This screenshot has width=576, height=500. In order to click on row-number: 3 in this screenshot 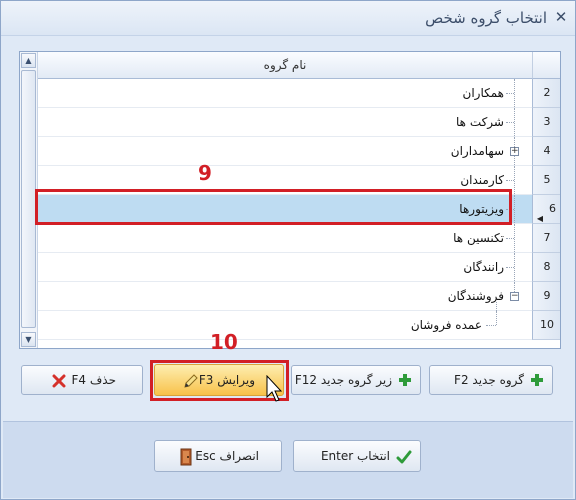, I will do `click(546, 122)`.